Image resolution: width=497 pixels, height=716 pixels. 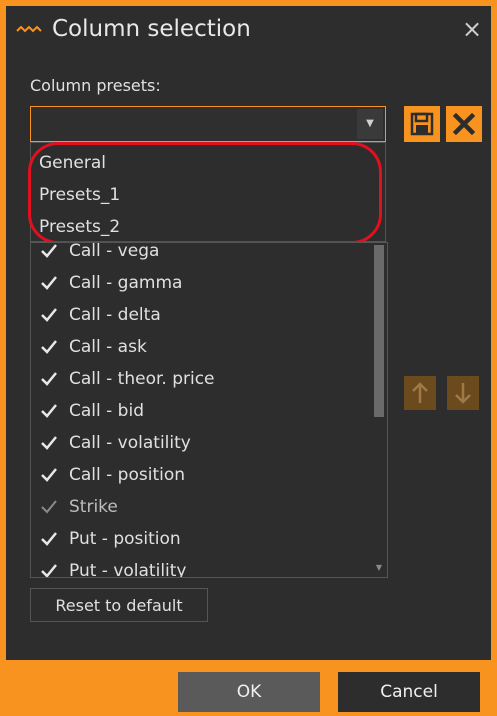 I want to click on chevron-down-icon: ▼, so click(x=370, y=123).